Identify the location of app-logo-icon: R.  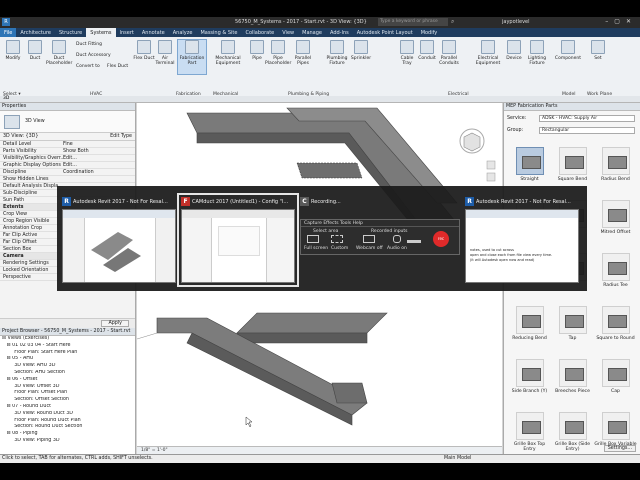
(6, 22).